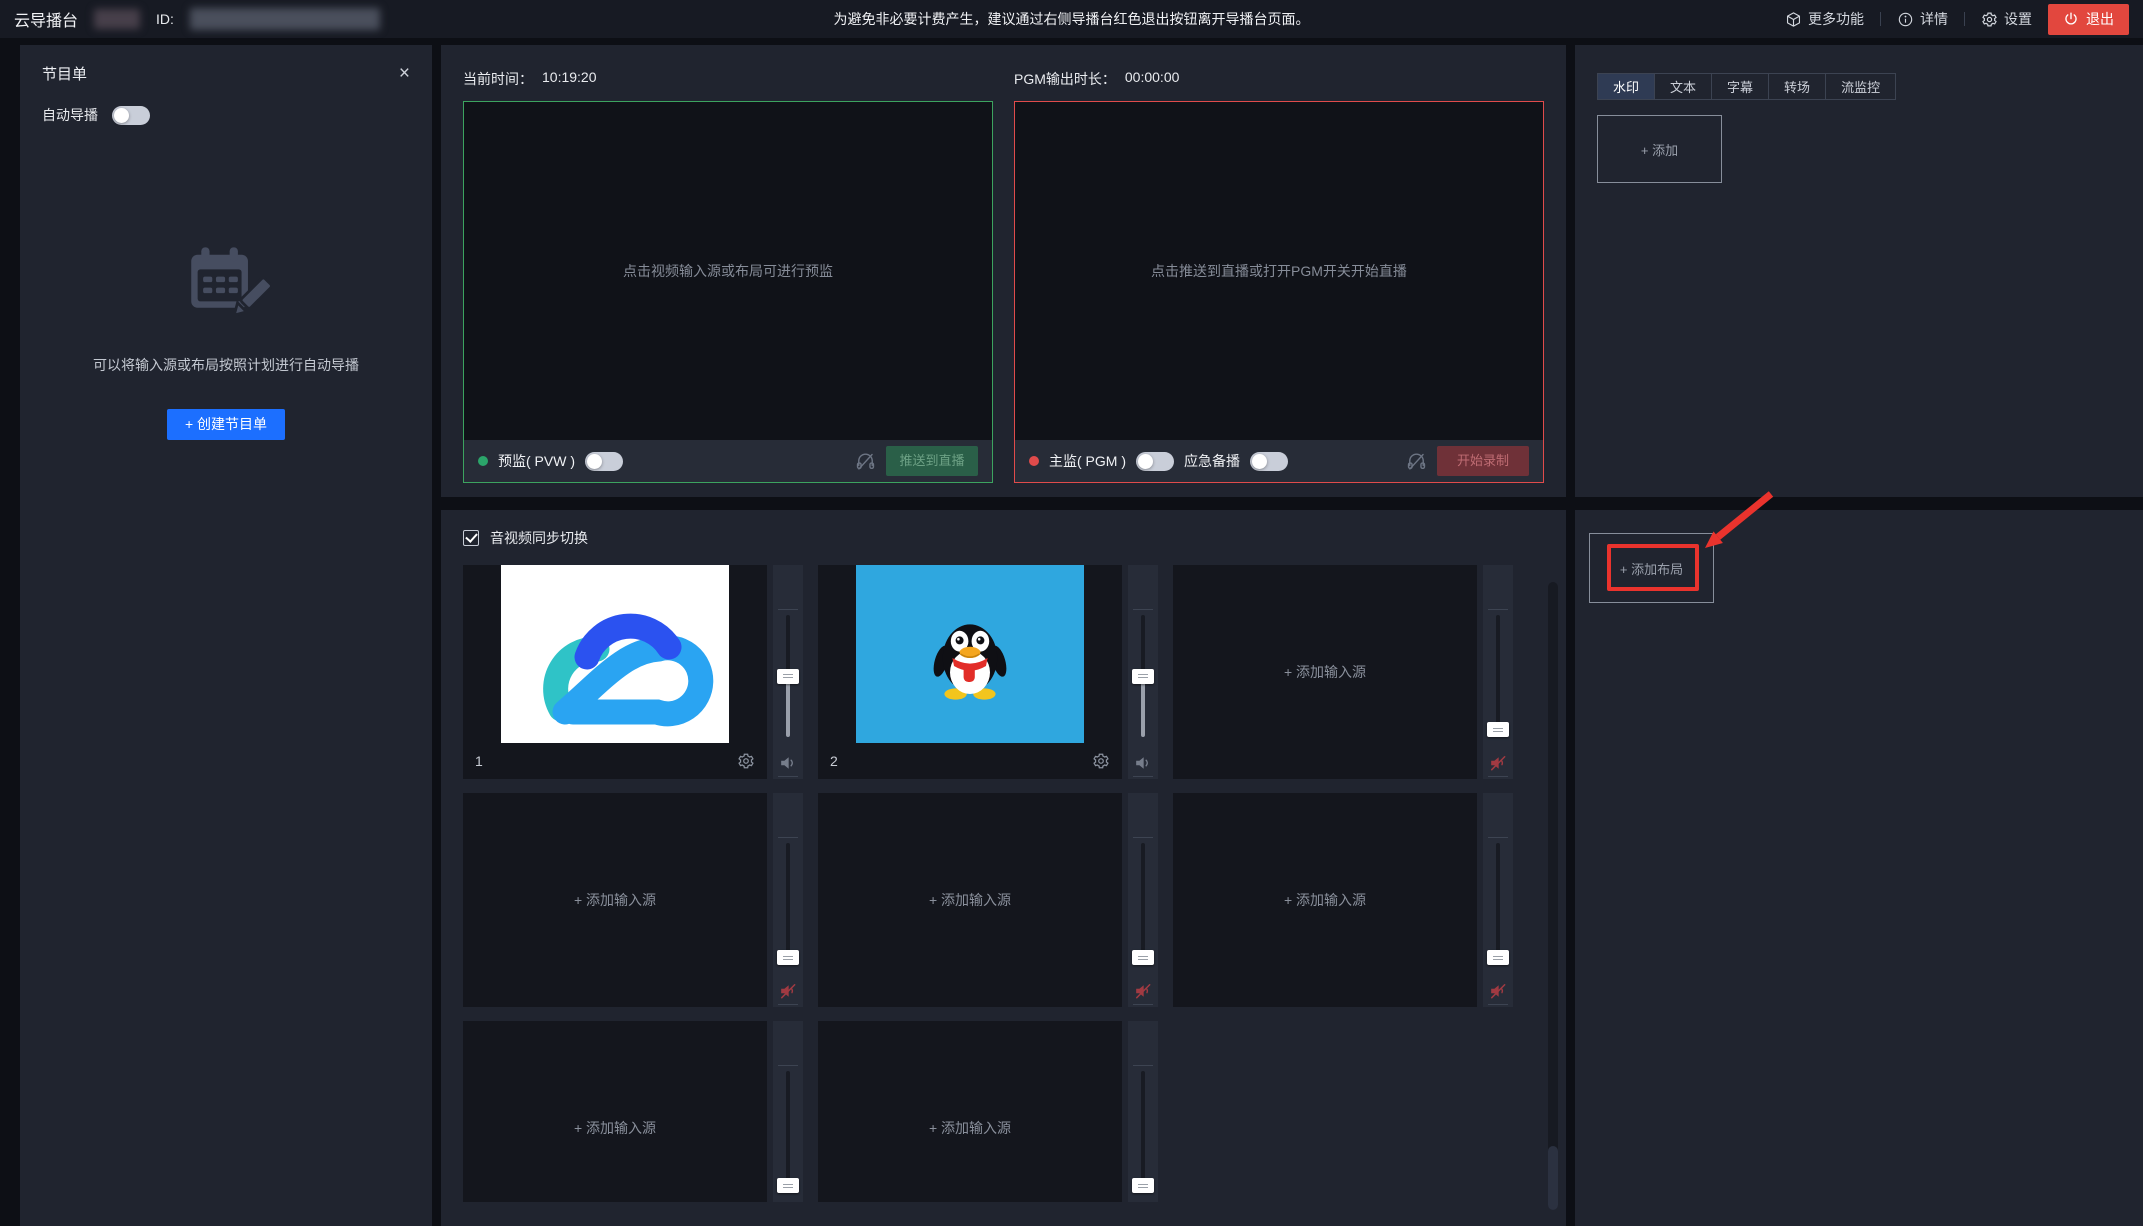 The image size is (2143, 1226). Describe the element at coordinates (615, 654) in the screenshot. I see `tencent-cloud-logo` at that location.